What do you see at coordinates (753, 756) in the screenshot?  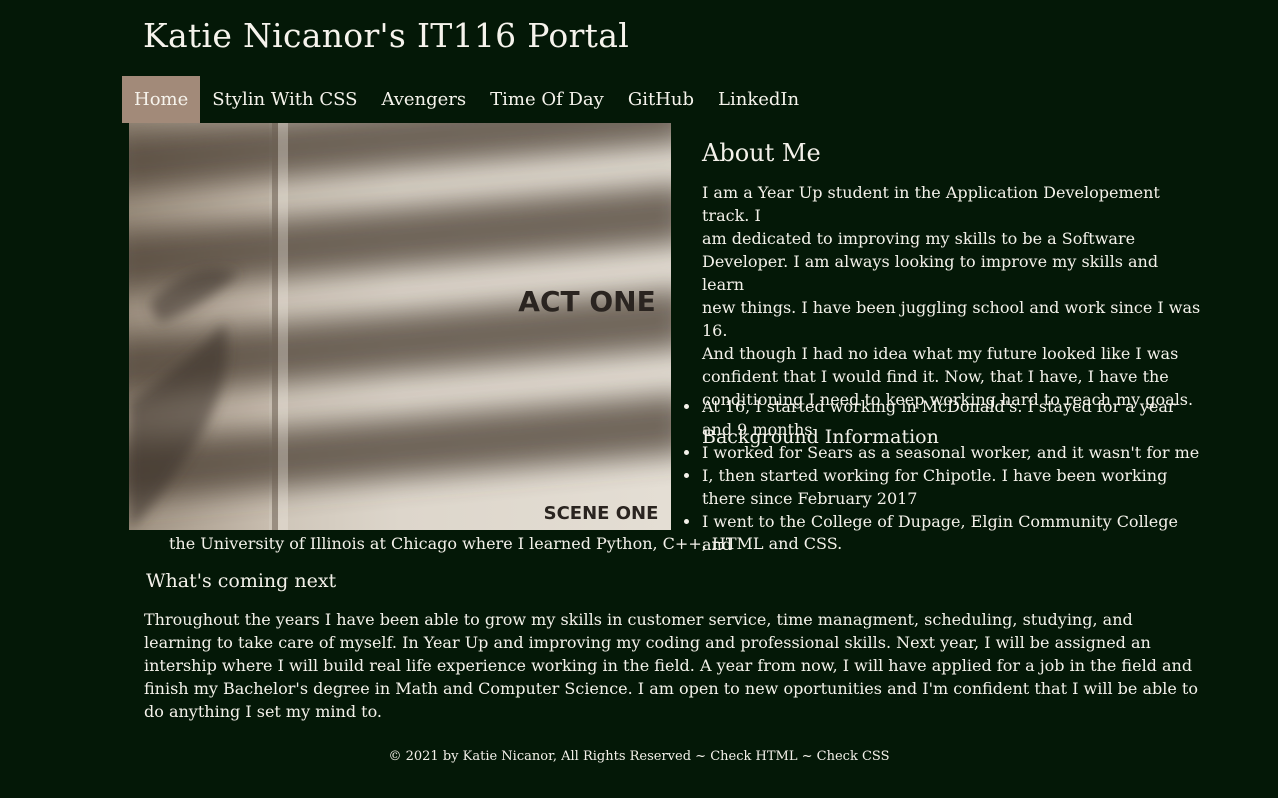 I see `check-html-link: Check HTML` at bounding box center [753, 756].